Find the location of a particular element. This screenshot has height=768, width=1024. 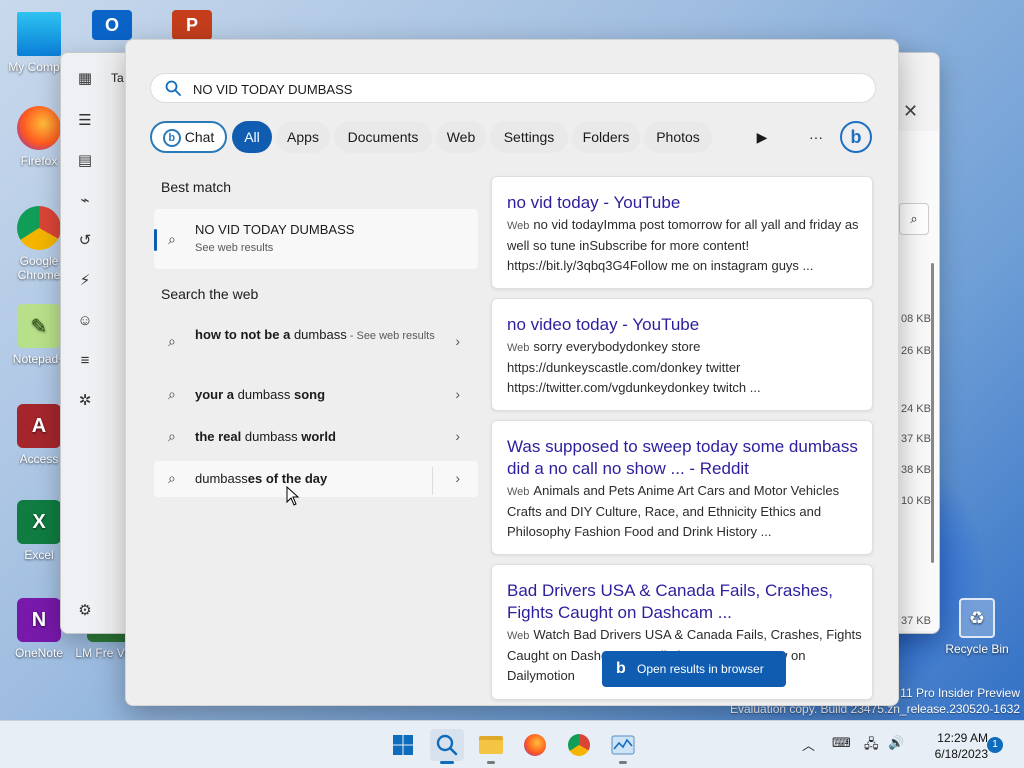

web-suggestion: ⌕ dumbasses of the day › is located at coordinates (316, 479).